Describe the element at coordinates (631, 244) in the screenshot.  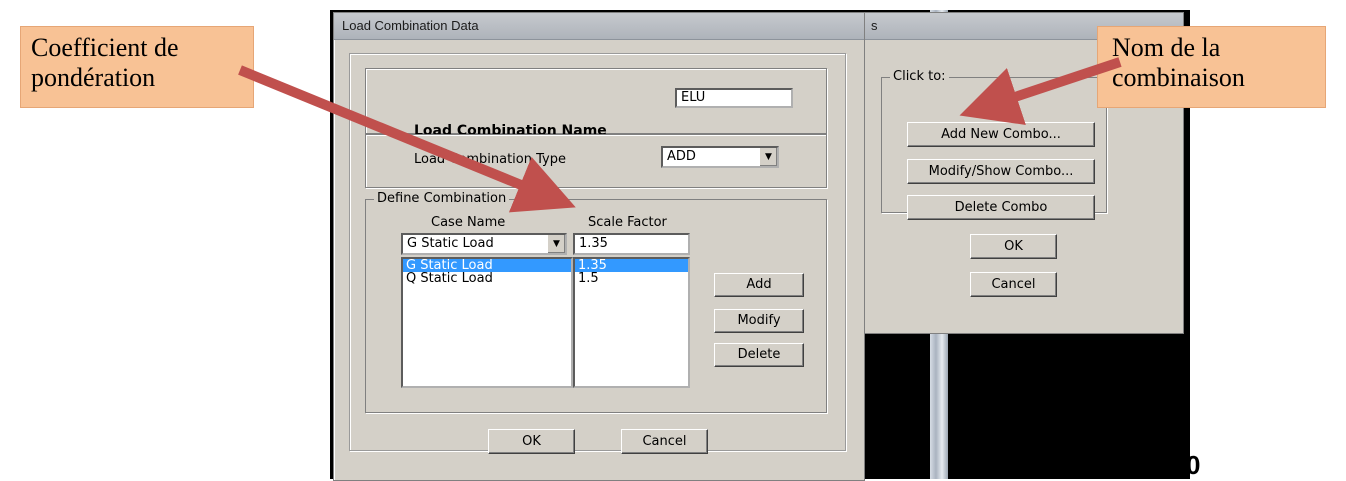
I see `scale-factor-input: 1.35` at that location.